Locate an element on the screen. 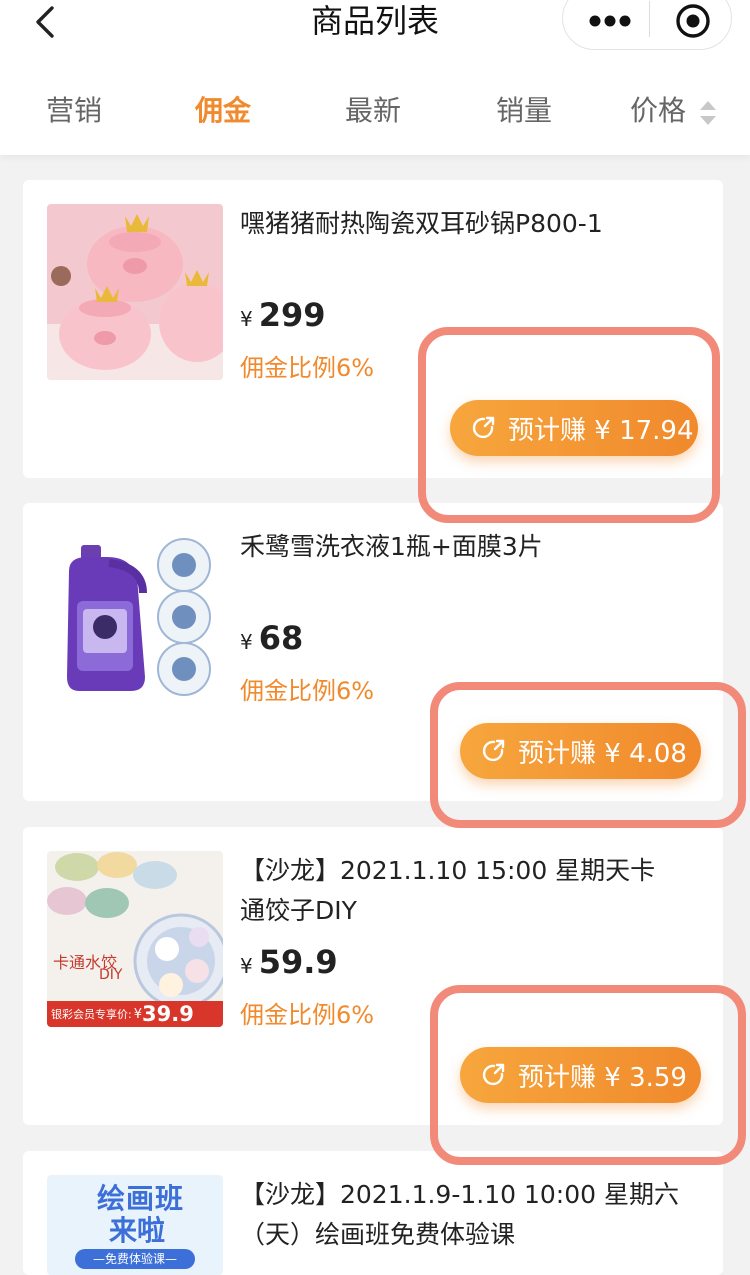 The height and width of the screenshot is (1275, 750). poster-line-3: —免费体验课— is located at coordinates (135, 1259).